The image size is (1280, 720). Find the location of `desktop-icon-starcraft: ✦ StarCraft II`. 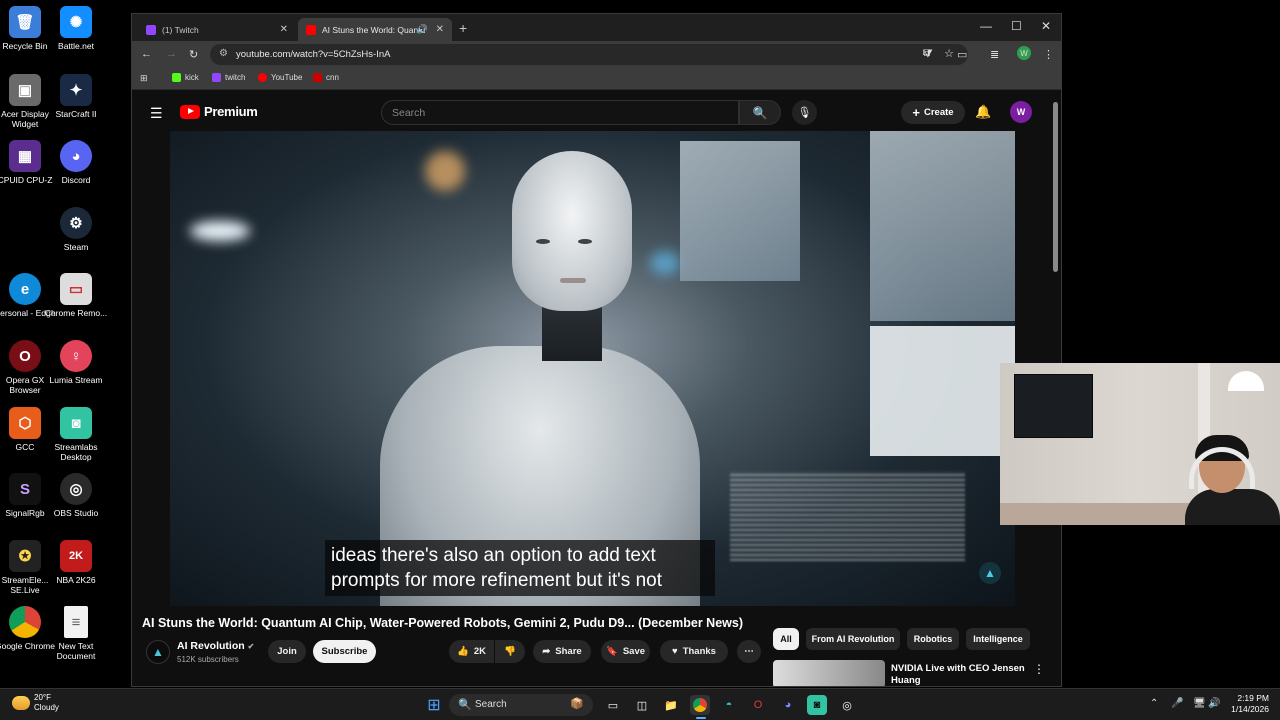

desktop-icon-starcraft: ✦ StarCraft II is located at coordinates (76, 94).